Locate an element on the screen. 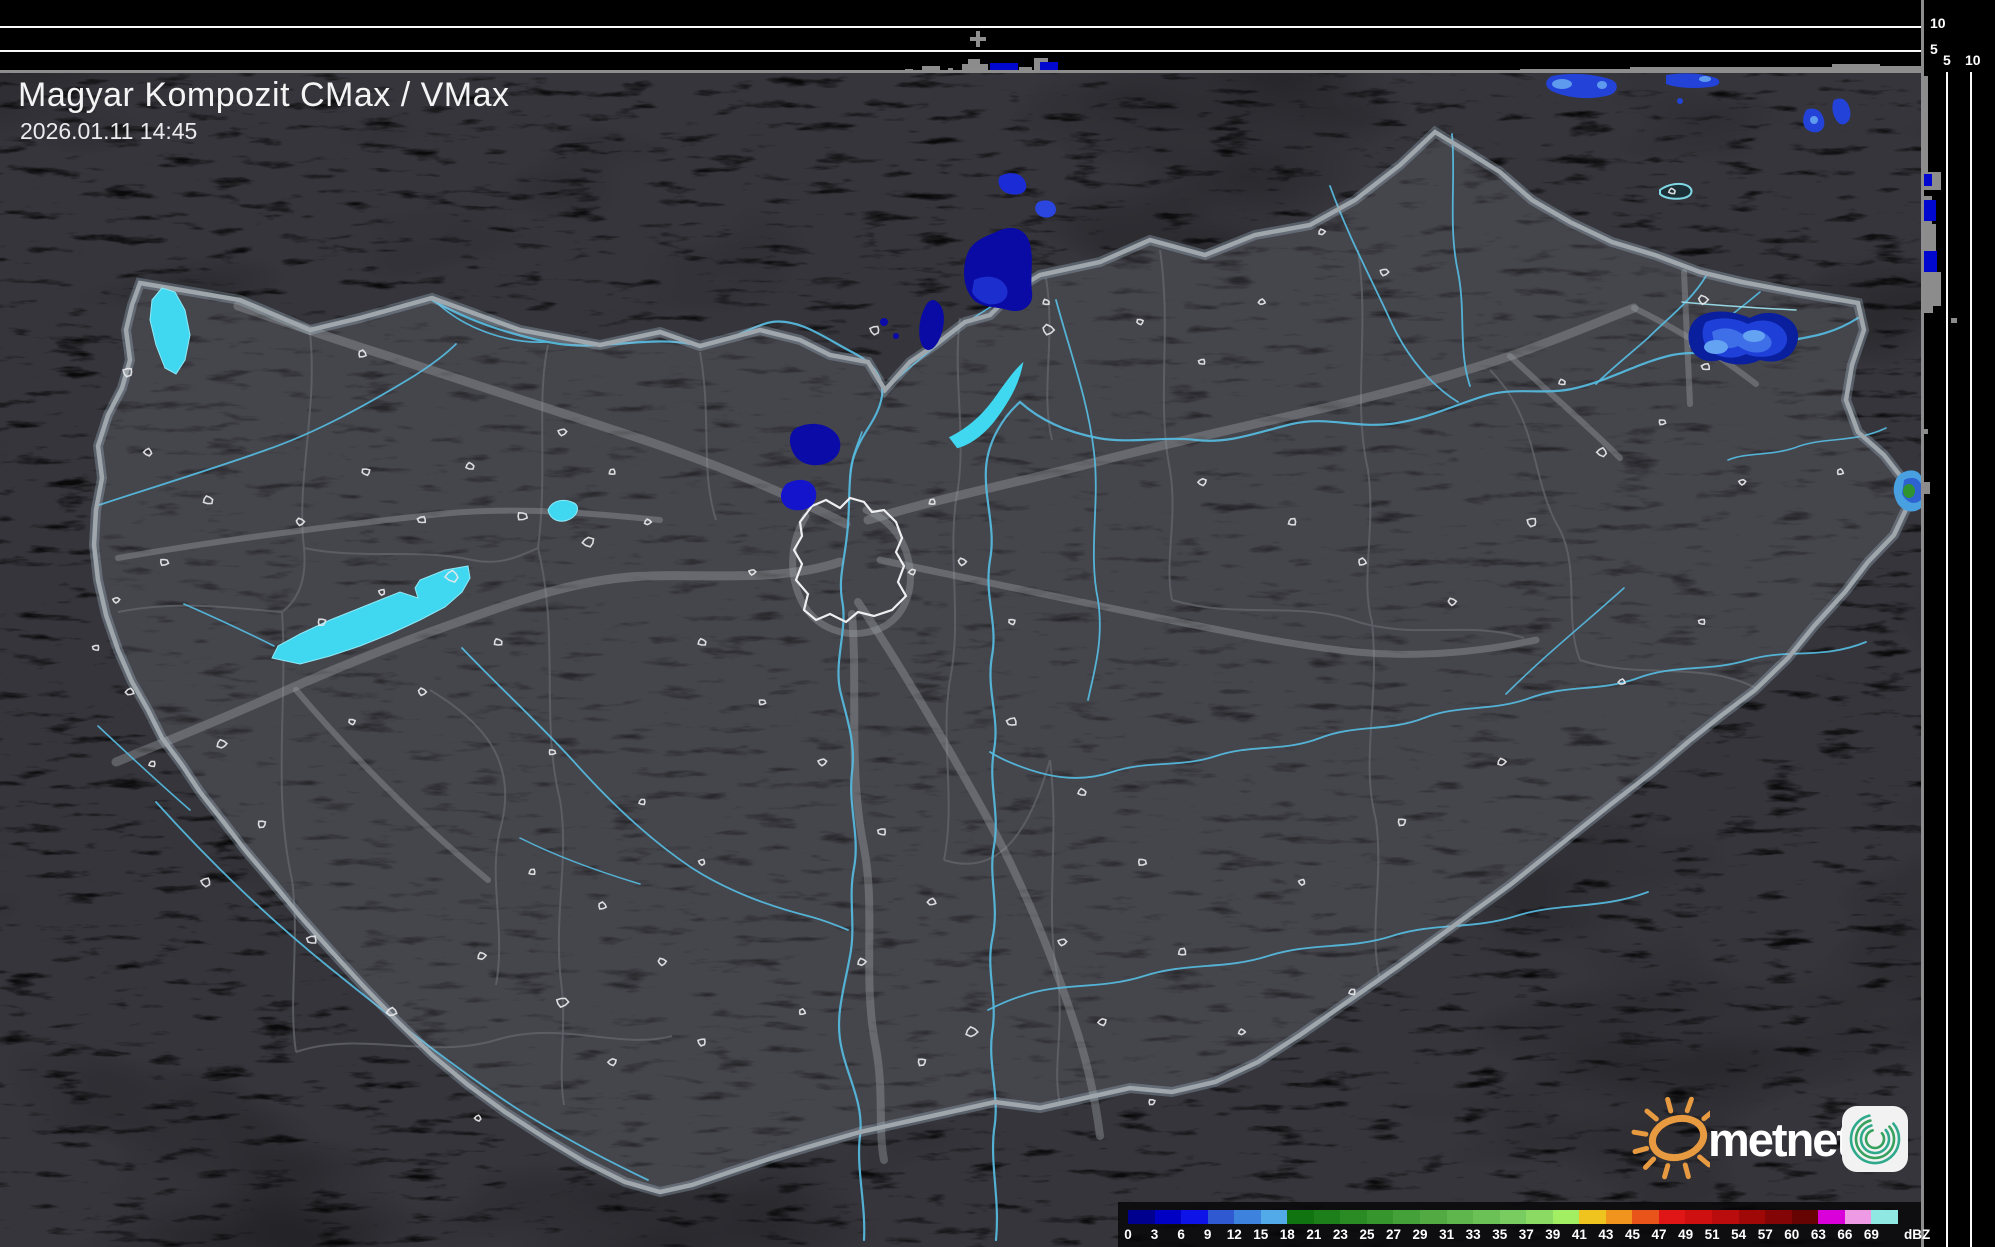 The width and height of the screenshot is (1995, 1247). x-tick-5: 5 is located at coordinates (1947, 60).